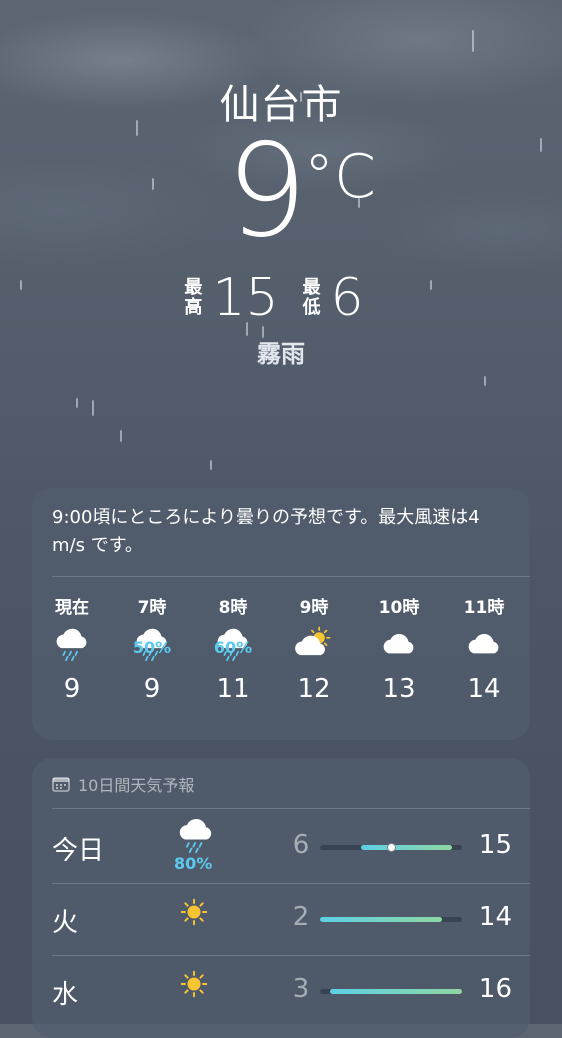 The height and width of the screenshot is (1038, 562). Describe the element at coordinates (301, 989) in the screenshot. I see `day-low: 3` at that location.